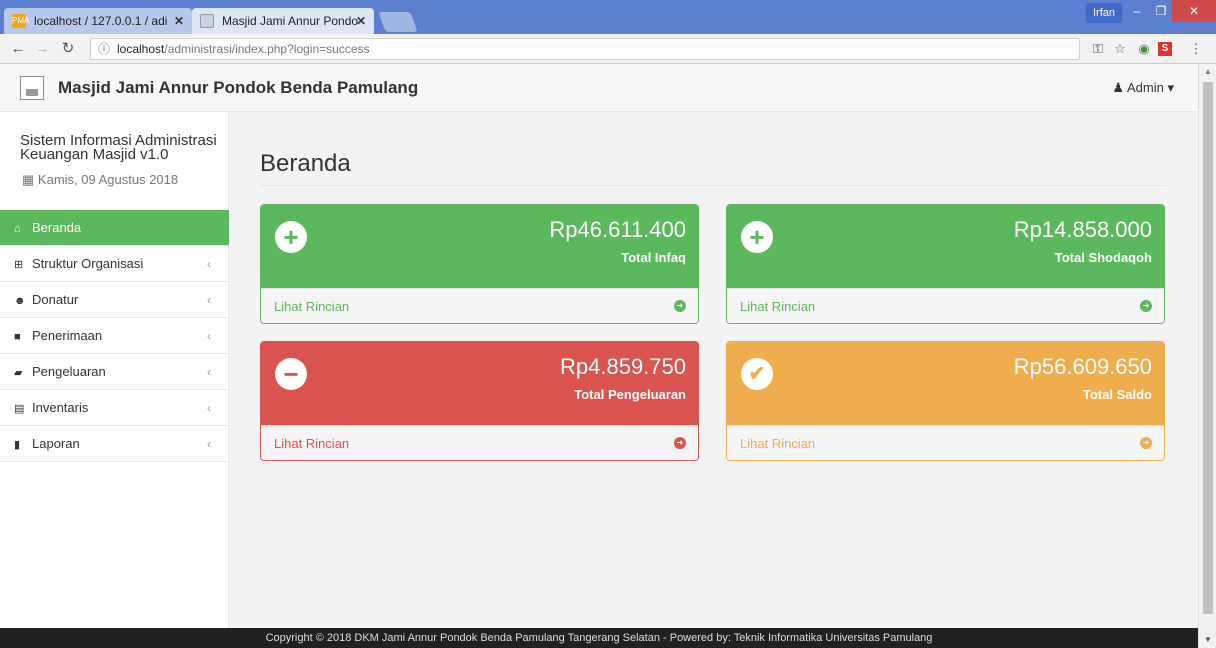 This screenshot has width=1216, height=648. I want to click on sidebar-item-label: Laporan, so click(56, 443).